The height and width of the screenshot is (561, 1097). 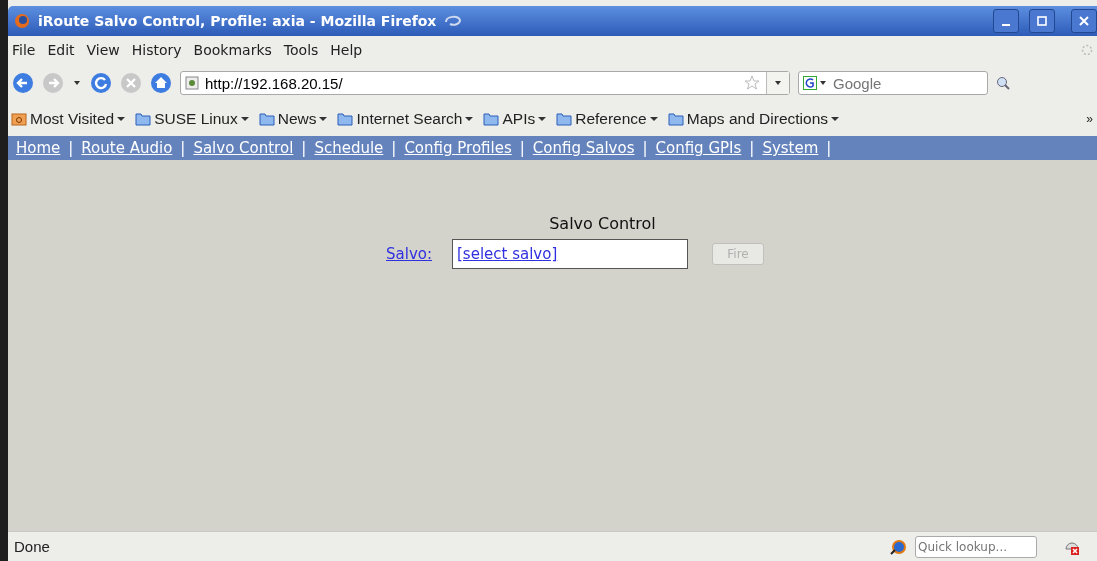 What do you see at coordinates (192, 119) in the screenshot?
I see `bookmark-menu: SUSE Linux` at bounding box center [192, 119].